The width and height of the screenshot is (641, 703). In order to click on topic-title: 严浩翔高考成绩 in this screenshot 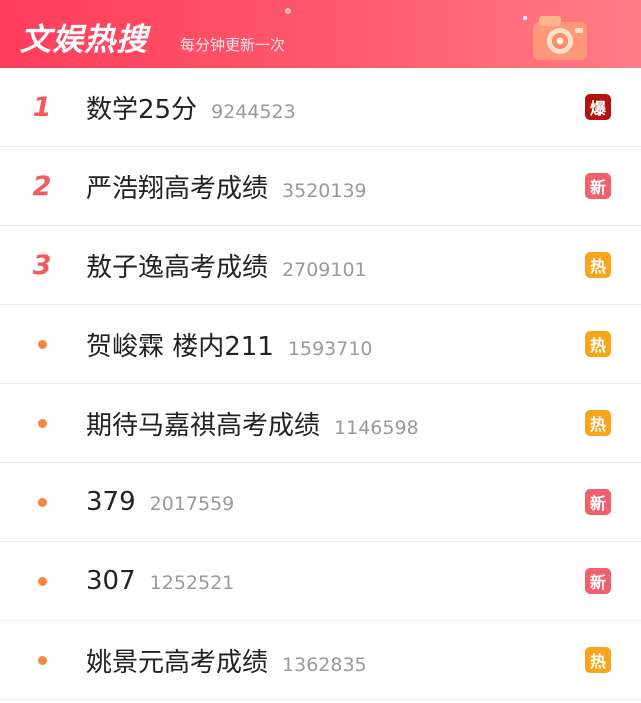, I will do `click(177, 188)`.